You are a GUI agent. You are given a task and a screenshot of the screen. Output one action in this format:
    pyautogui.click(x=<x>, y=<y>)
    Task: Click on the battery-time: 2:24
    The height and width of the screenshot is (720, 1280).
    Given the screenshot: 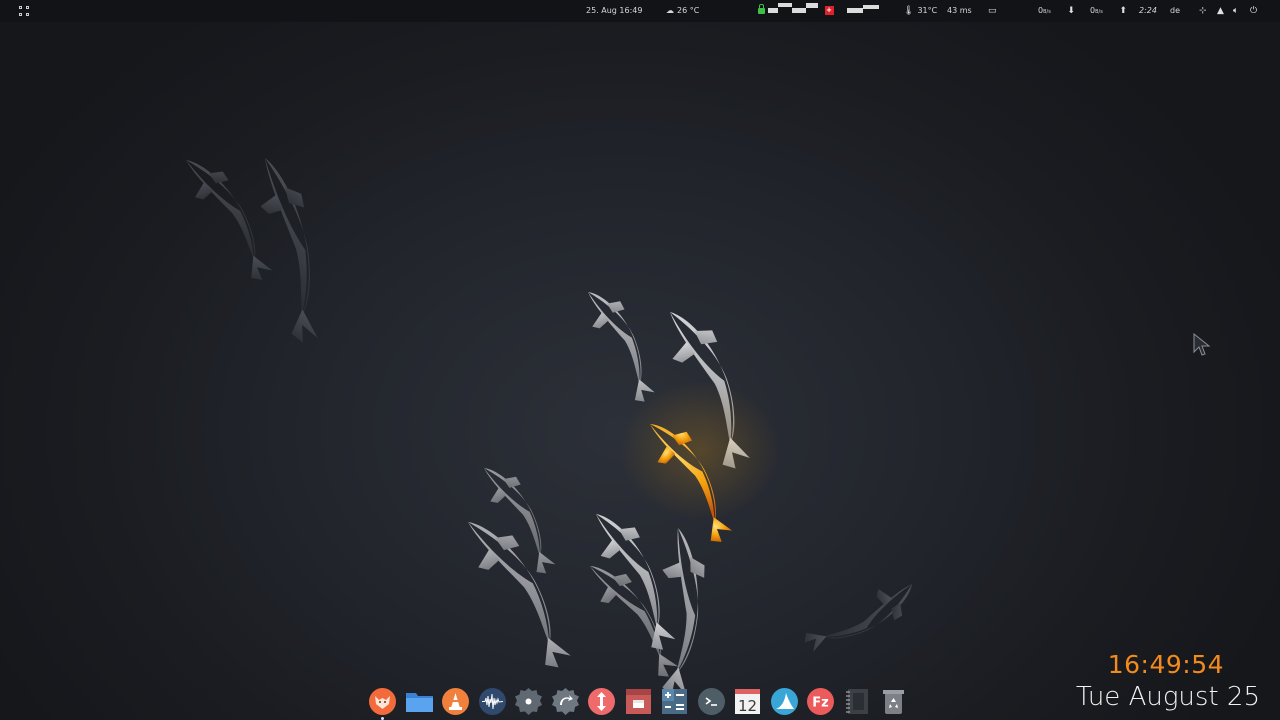 What is the action you would take?
    pyautogui.click(x=1148, y=11)
    